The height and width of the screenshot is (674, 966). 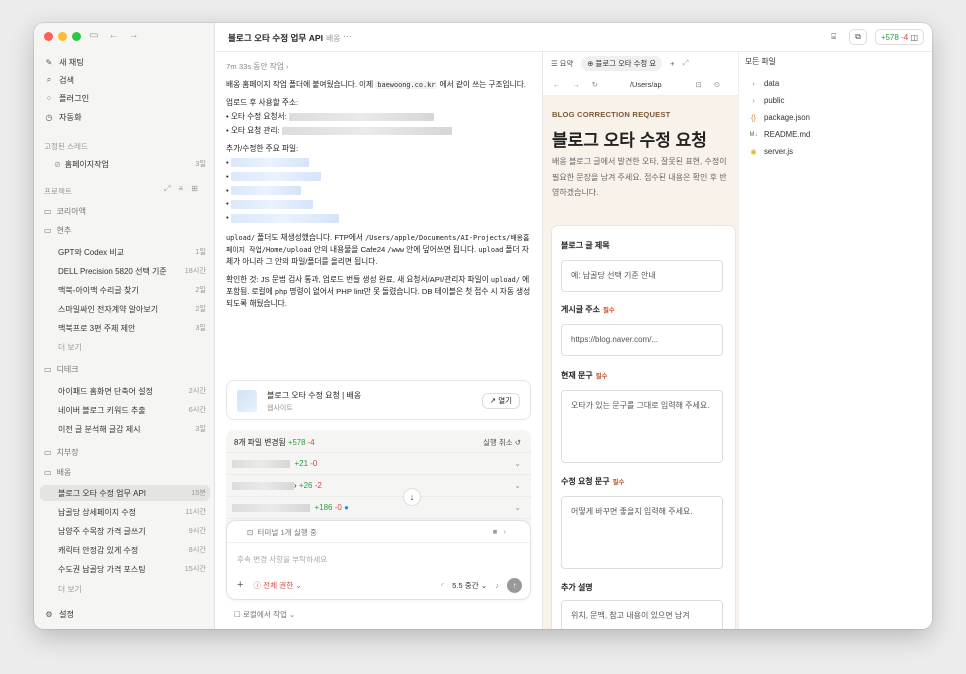 What do you see at coordinates (642, 276) in the screenshot?
I see `post-title-input: 예: 납골당 선택 기준 안내` at bounding box center [642, 276].